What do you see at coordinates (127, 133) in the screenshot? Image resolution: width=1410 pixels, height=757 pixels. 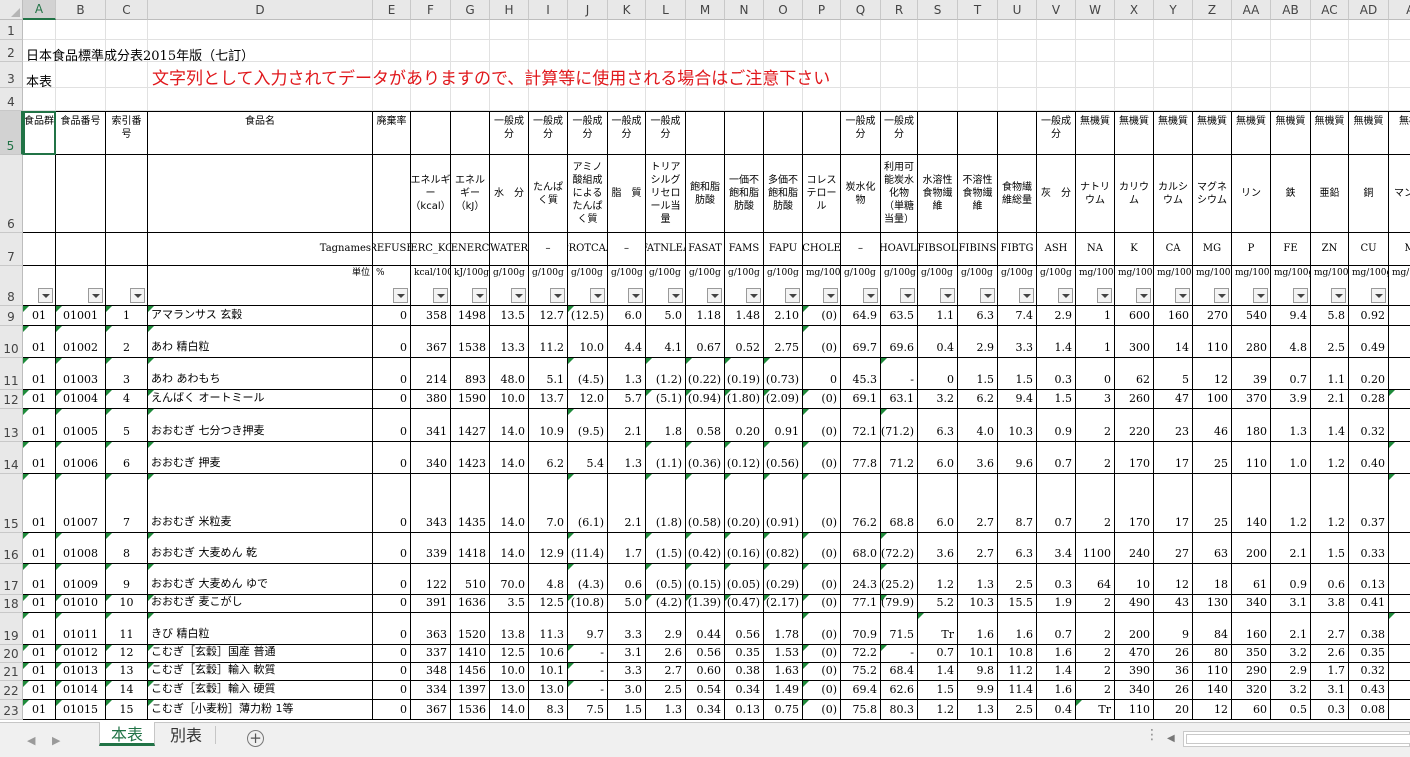 I see `column-title-cell: 索引番号` at bounding box center [127, 133].